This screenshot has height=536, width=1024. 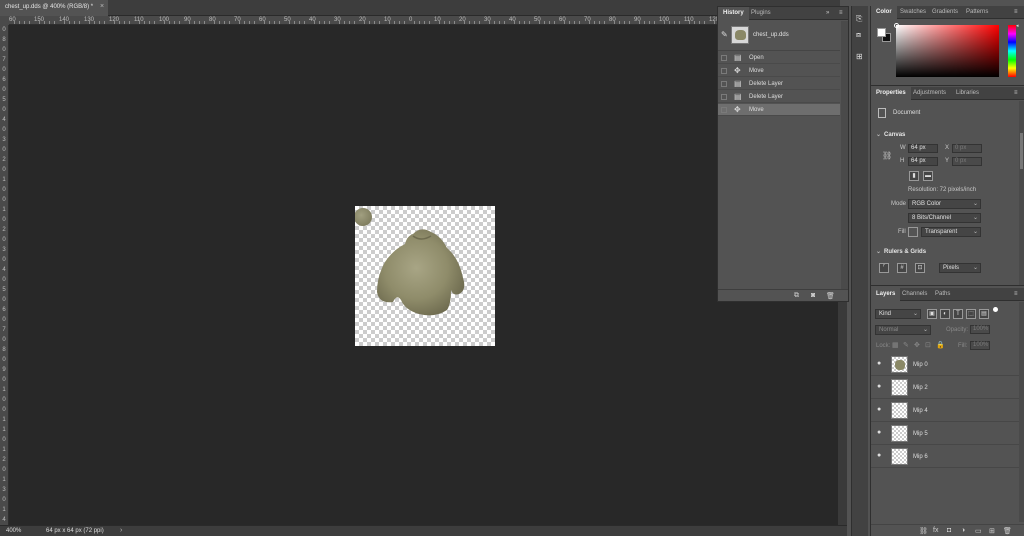 I want to click on color-field, so click(x=946, y=50).